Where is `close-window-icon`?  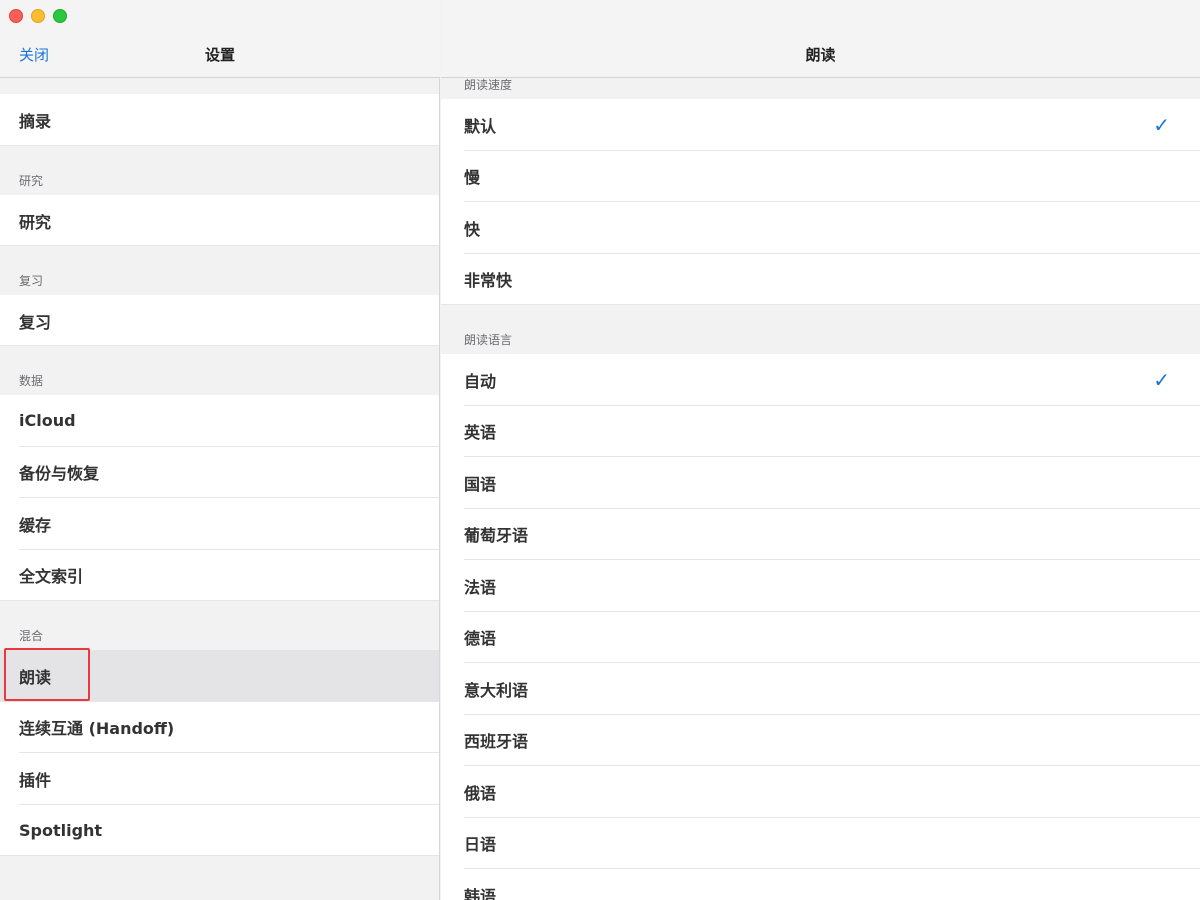 close-window-icon is located at coordinates (16, 16).